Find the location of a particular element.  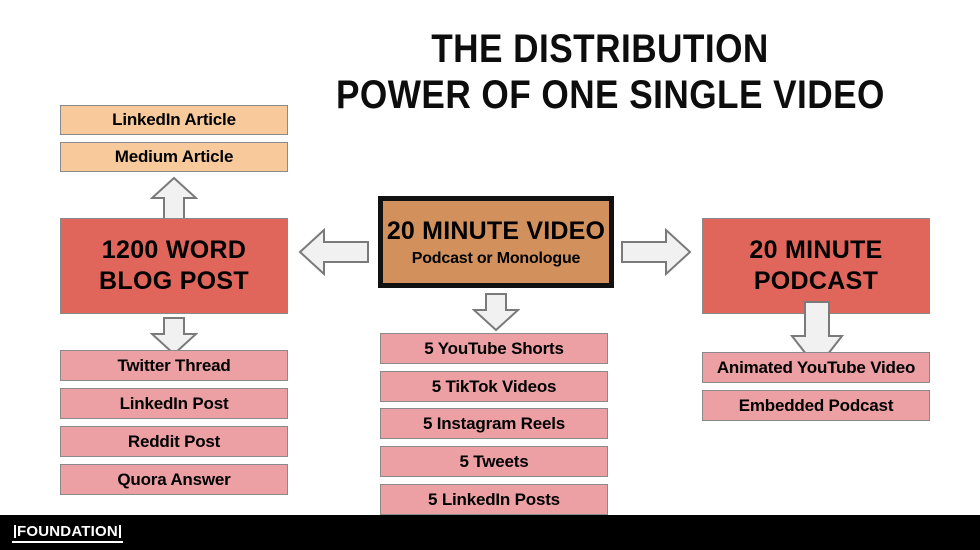

logo-text: FOUNDATION is located at coordinates (67, 531).